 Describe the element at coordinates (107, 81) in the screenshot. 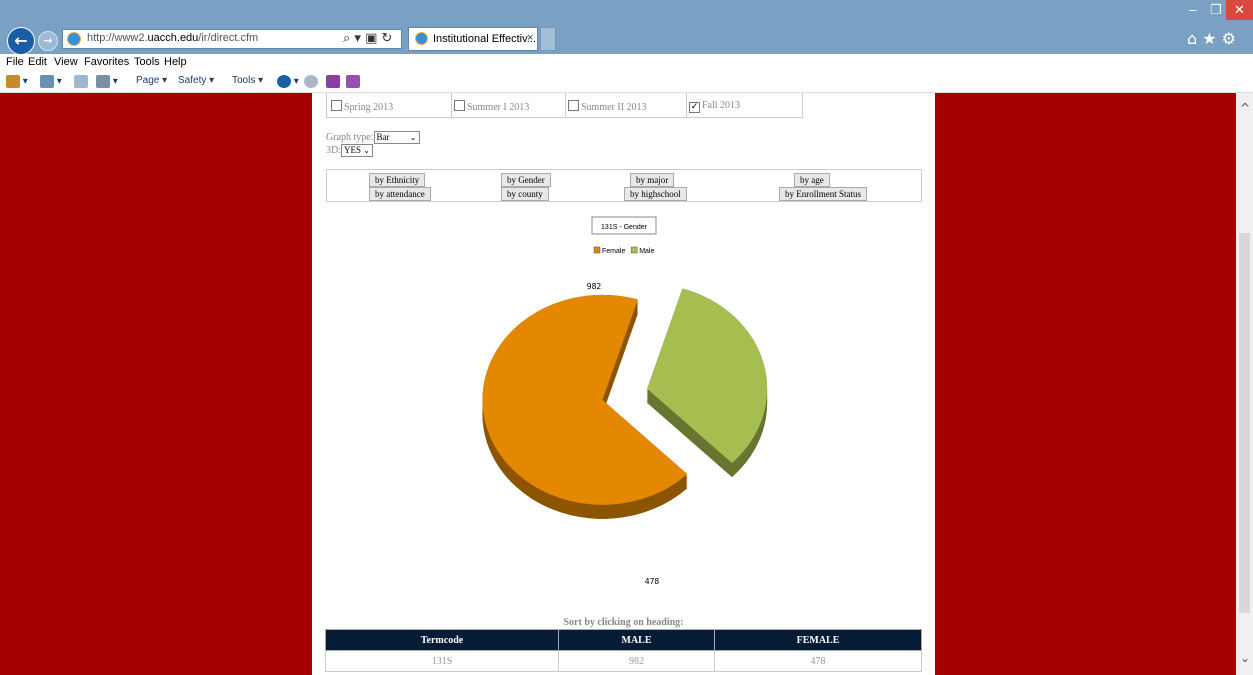

I see `print-icon: ▾` at that location.